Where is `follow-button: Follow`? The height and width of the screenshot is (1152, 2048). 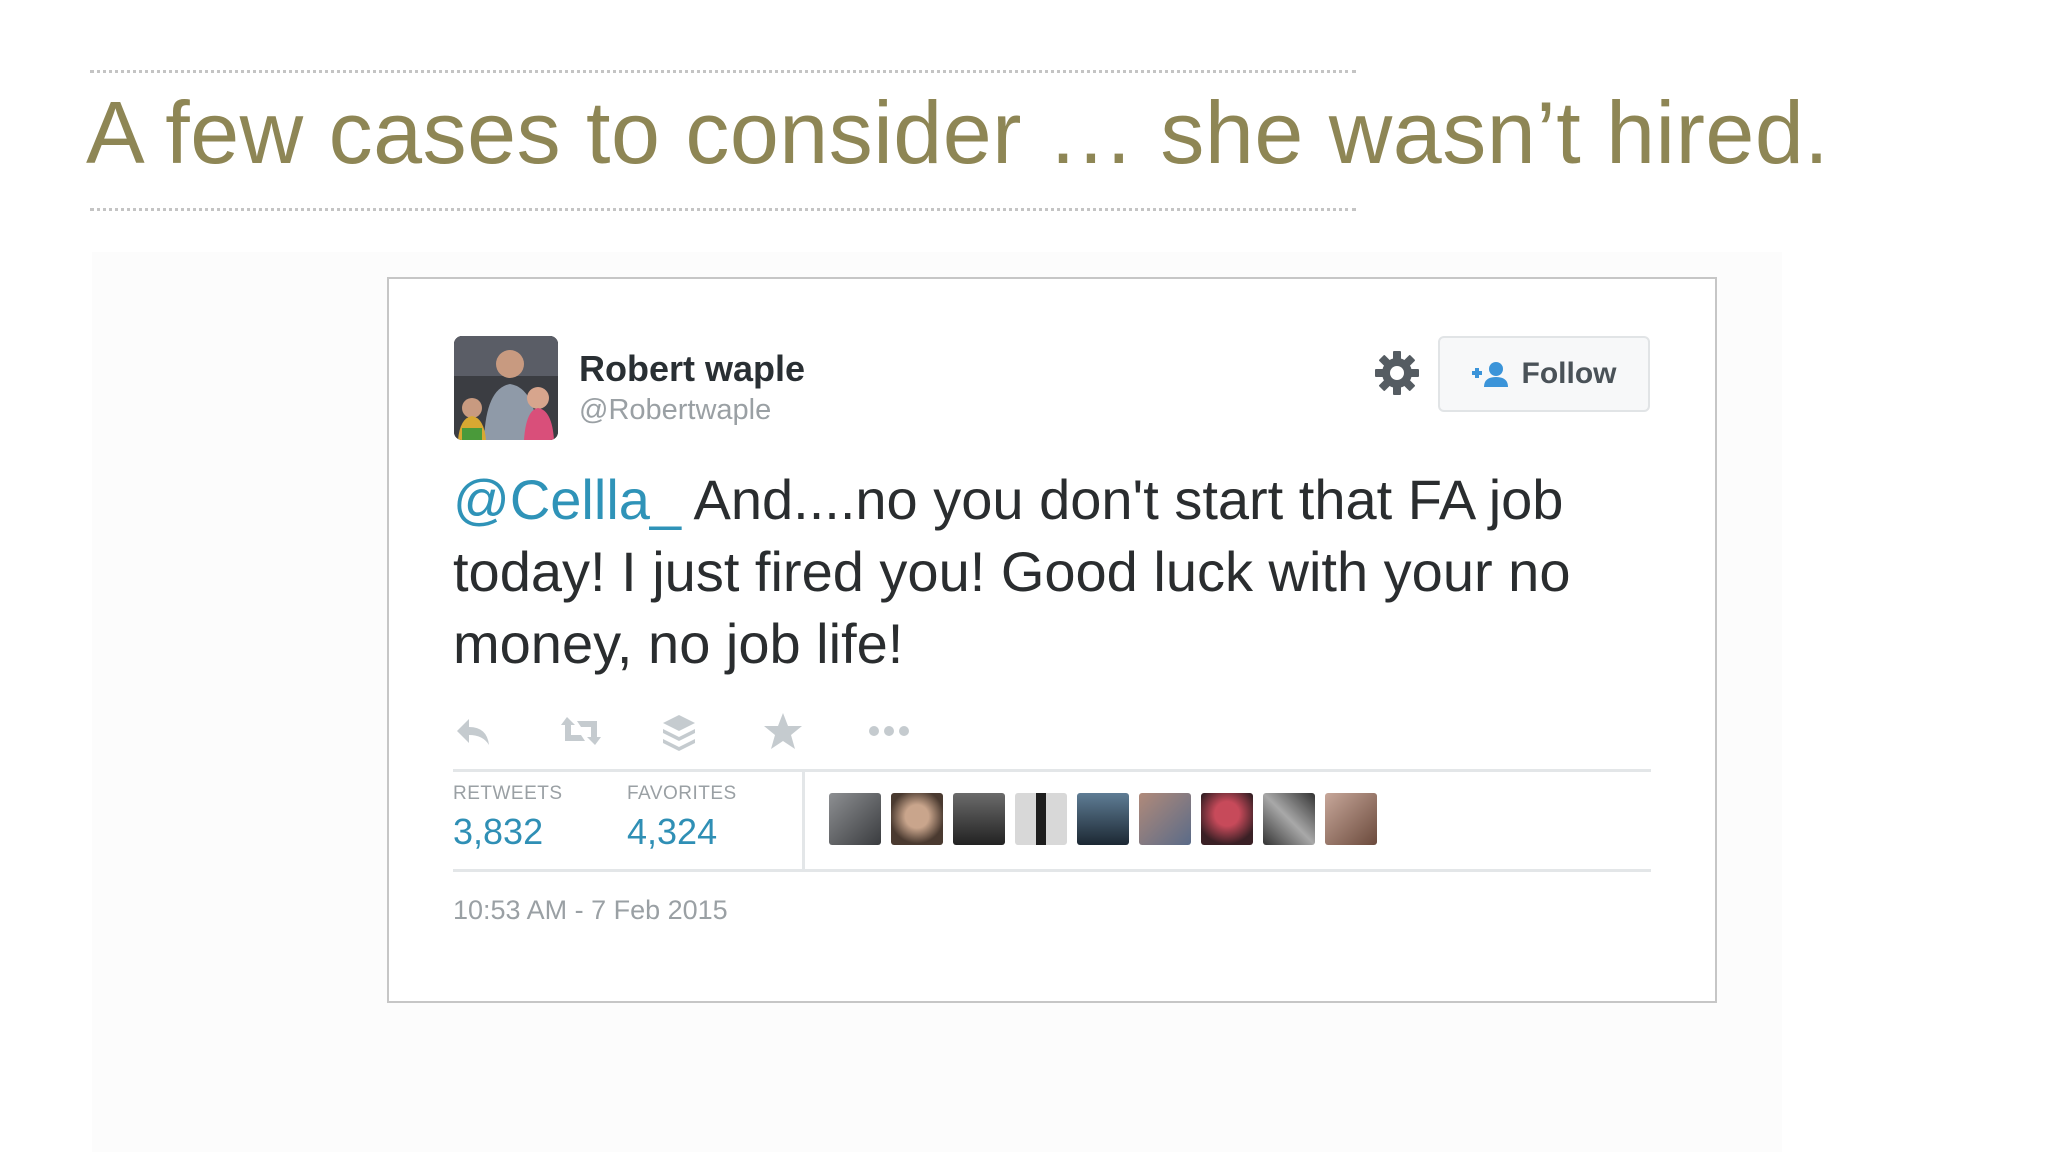 follow-button: Follow is located at coordinates (1544, 374).